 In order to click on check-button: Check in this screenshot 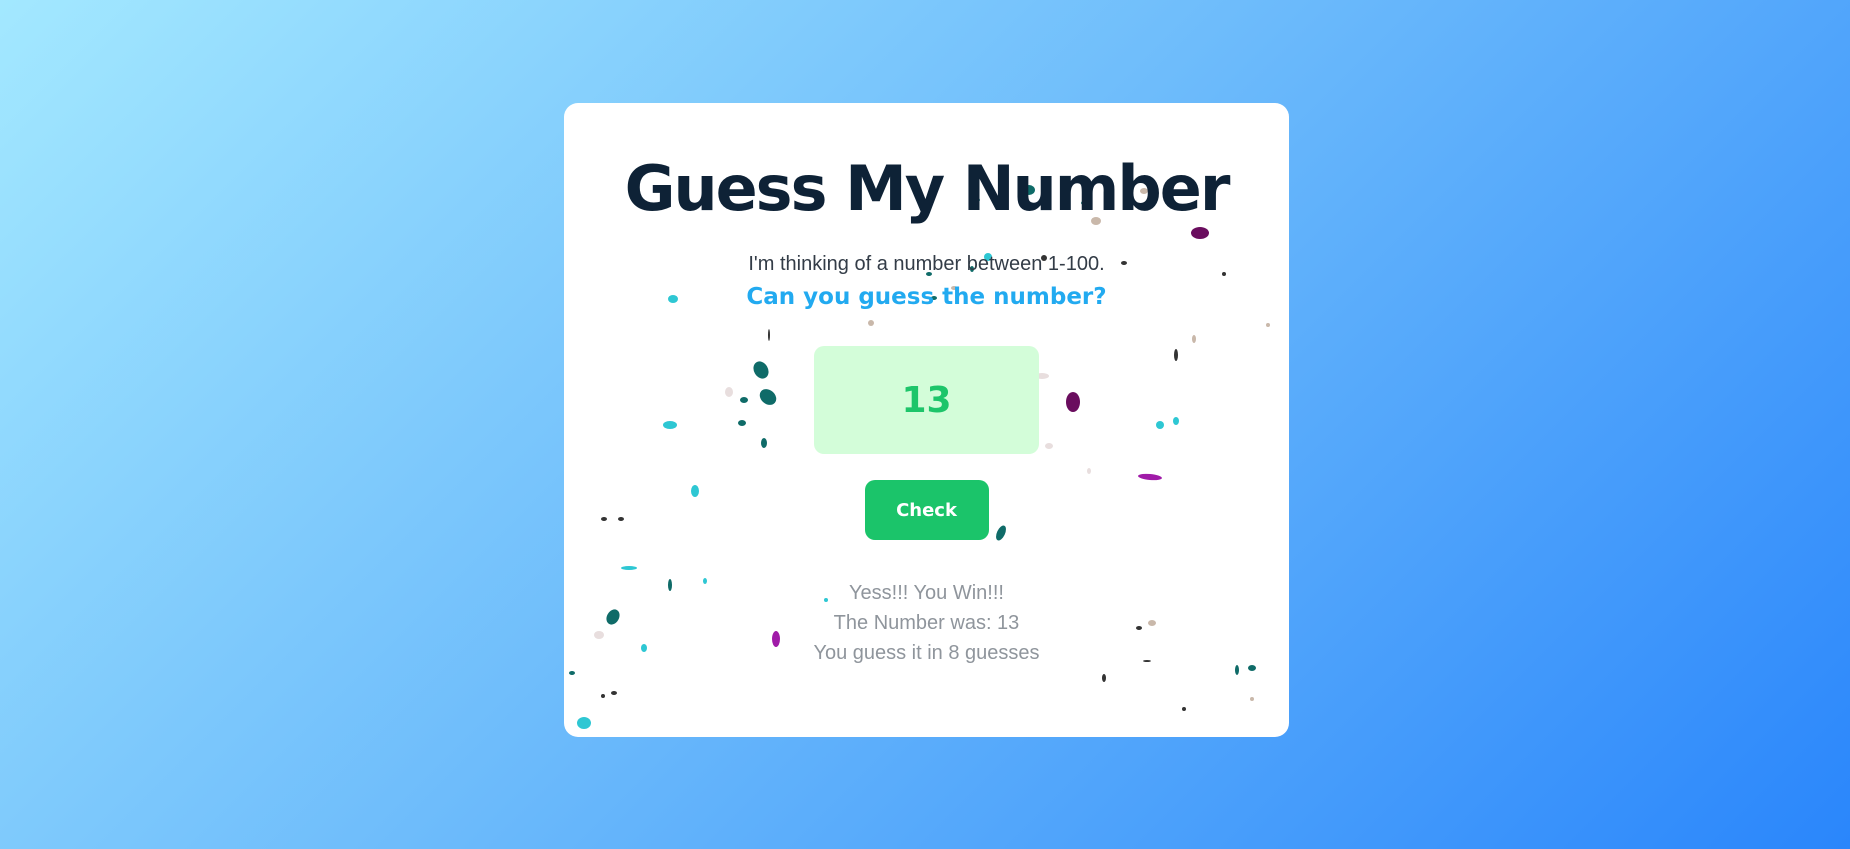, I will do `click(926, 510)`.